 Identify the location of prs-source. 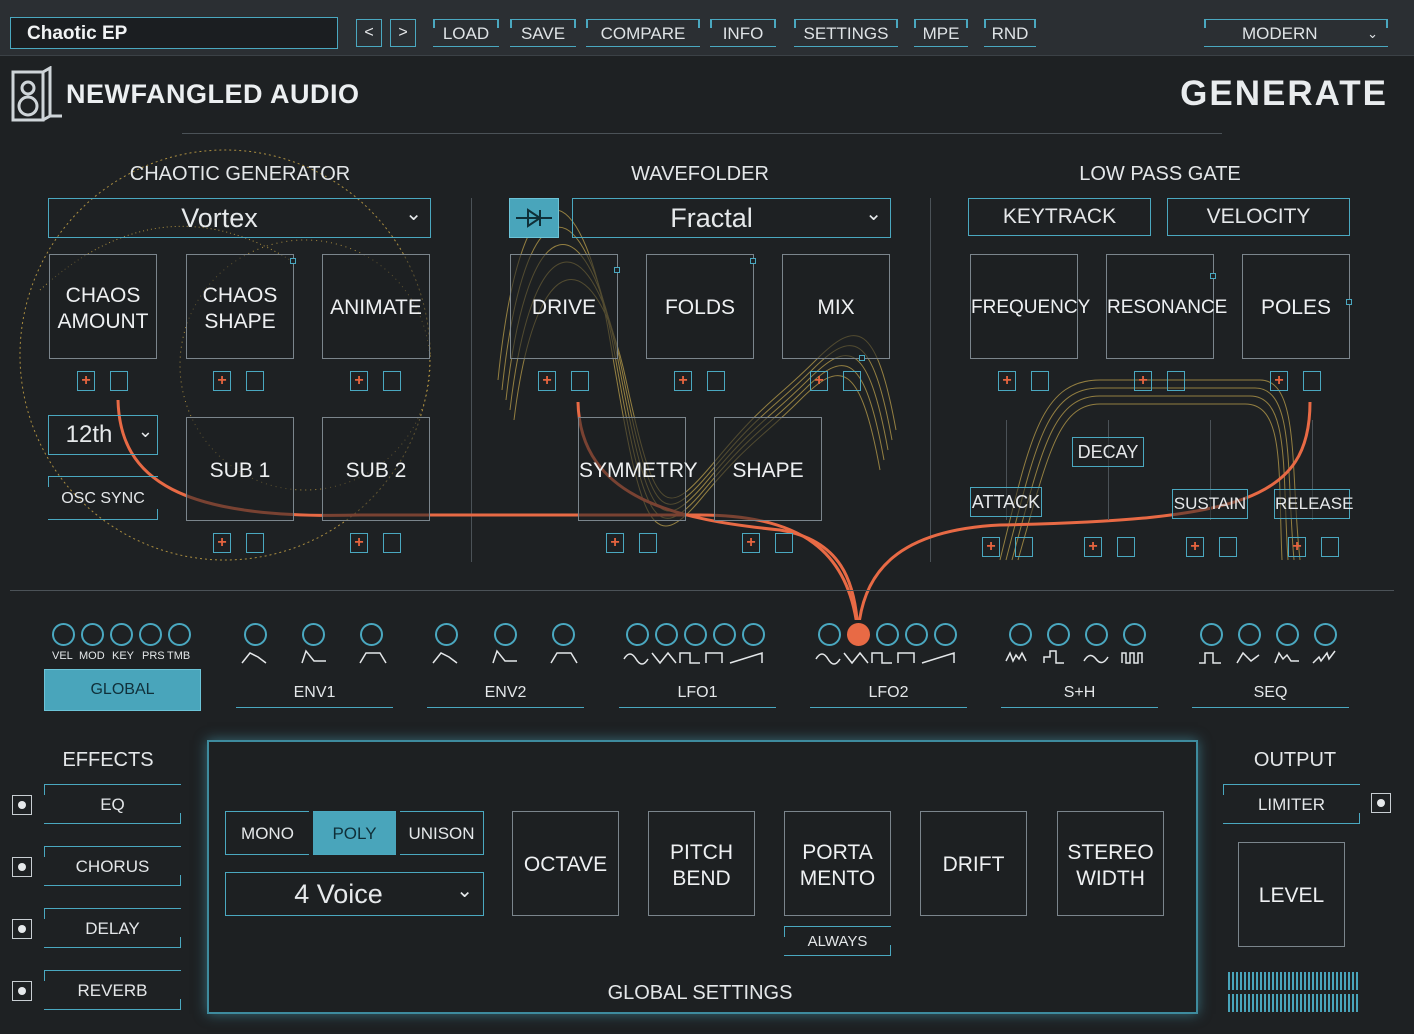
(150, 634).